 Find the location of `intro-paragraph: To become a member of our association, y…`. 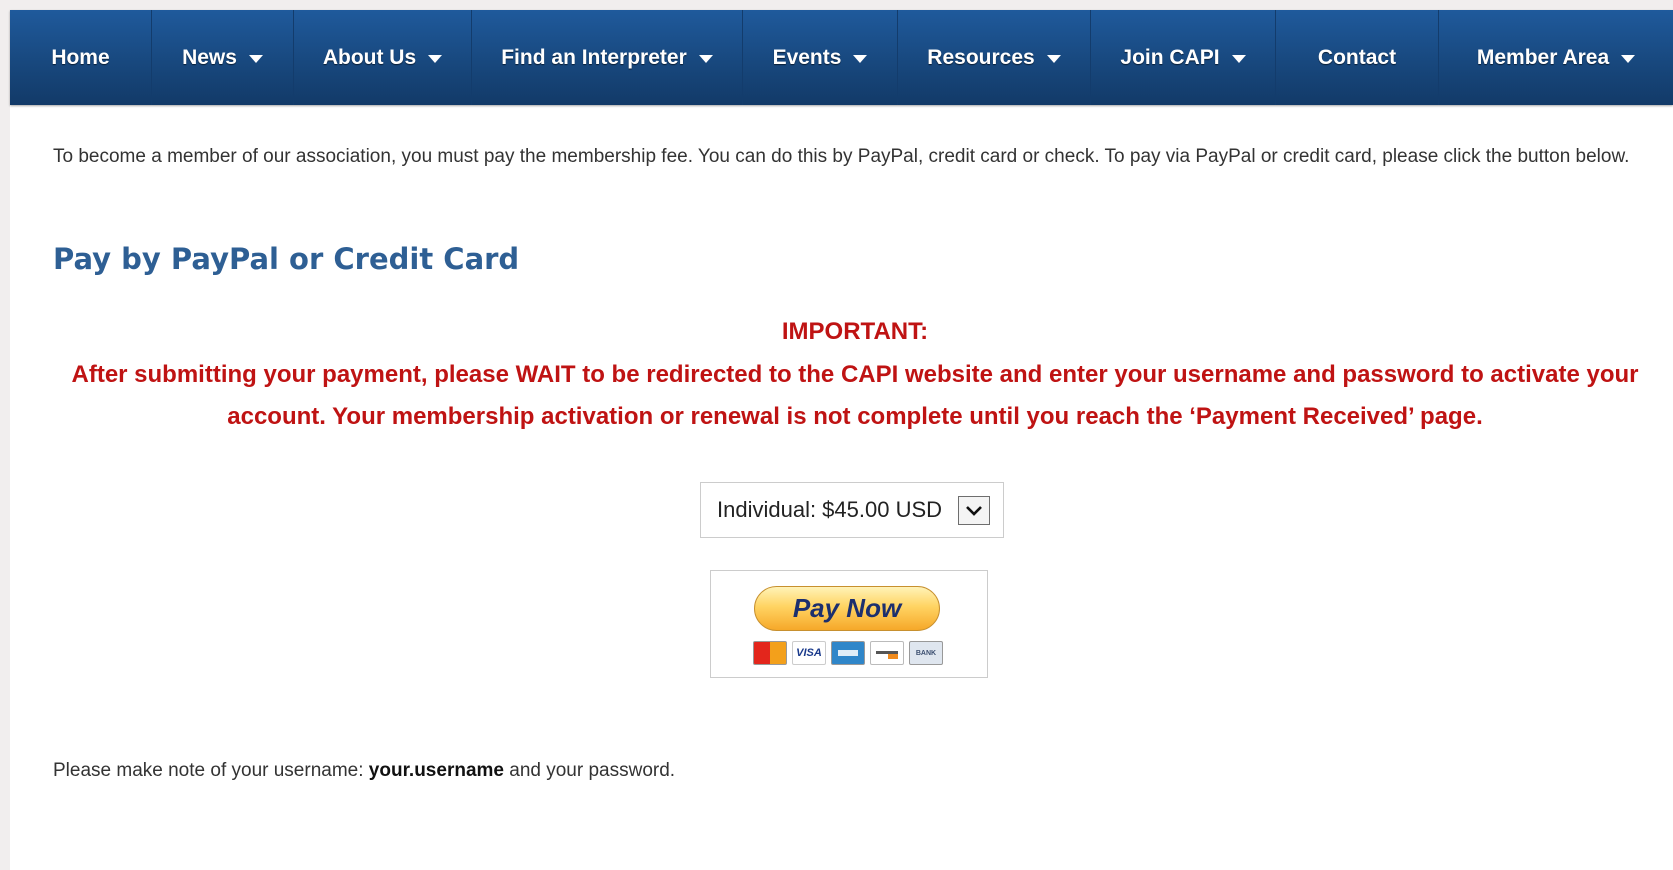

intro-paragraph: To become a member of our association, y… is located at coordinates (841, 156).